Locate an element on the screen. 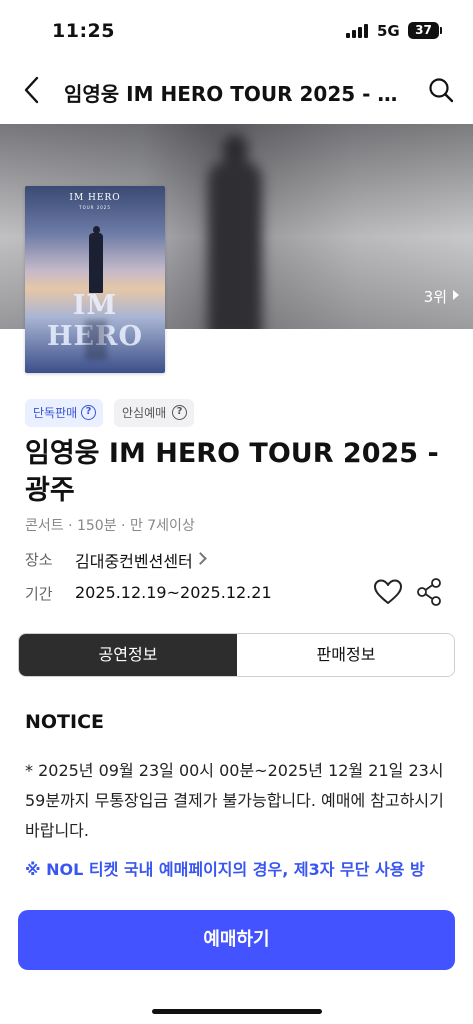 The image size is (473, 1024). tab-sales-info: 판매정보 is located at coordinates (345, 655).